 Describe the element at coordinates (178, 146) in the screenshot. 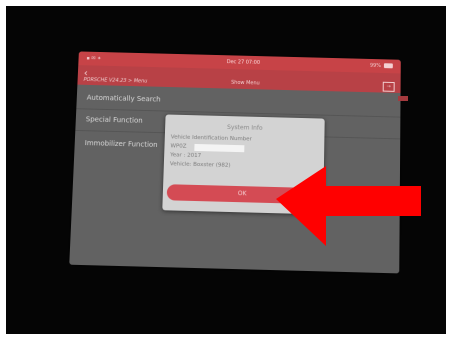

I see `vin-value: WP0Z` at that location.